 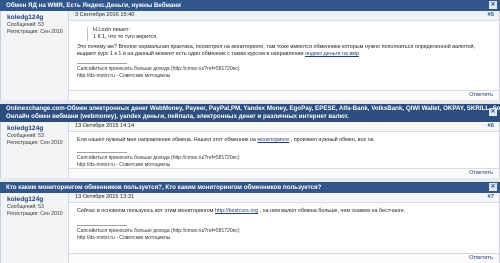 What do you see at coordinates (491, 126) in the screenshot?
I see `post-number-link: #6` at bounding box center [491, 126].